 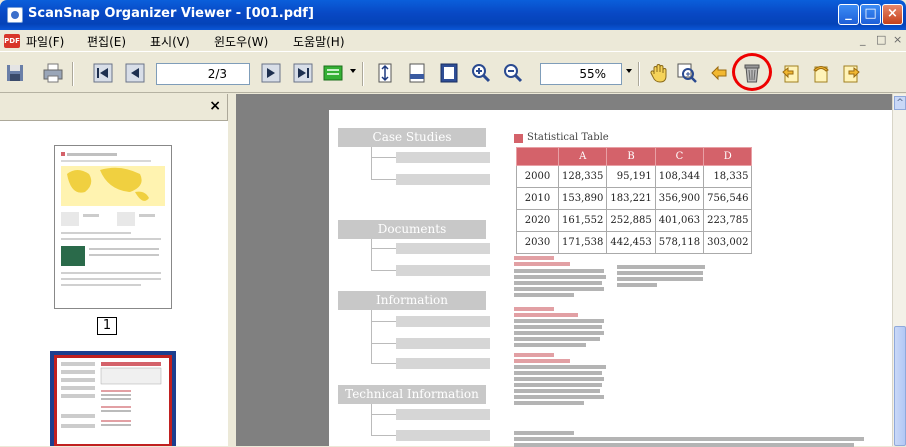 What do you see at coordinates (631, 242) in the screenshot?
I see `table-cell: 442,453` at bounding box center [631, 242].